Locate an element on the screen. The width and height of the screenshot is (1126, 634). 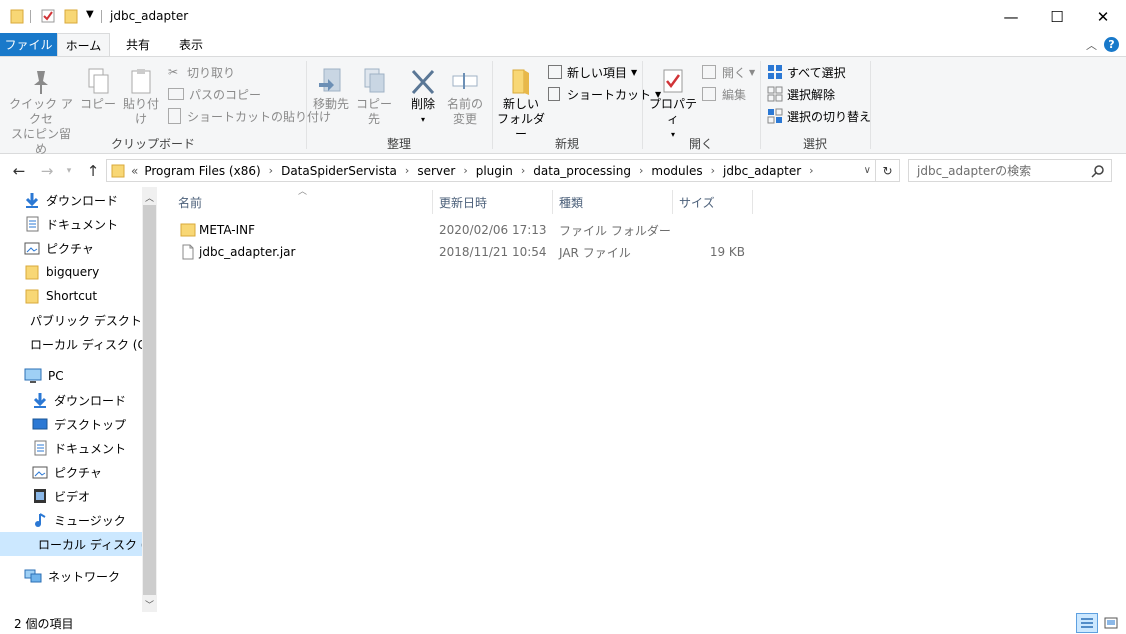
group-label-select: 選択 is located at coordinates (814, 144).